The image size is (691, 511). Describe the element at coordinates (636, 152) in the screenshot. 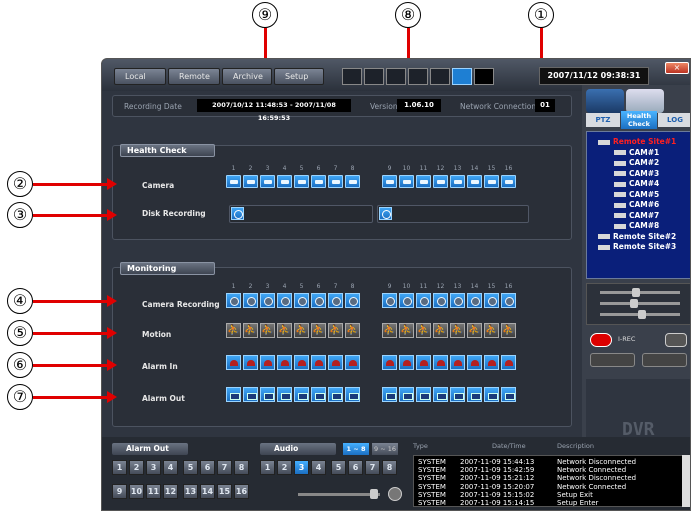

I see `tree-camera-item: CAM#1` at that location.